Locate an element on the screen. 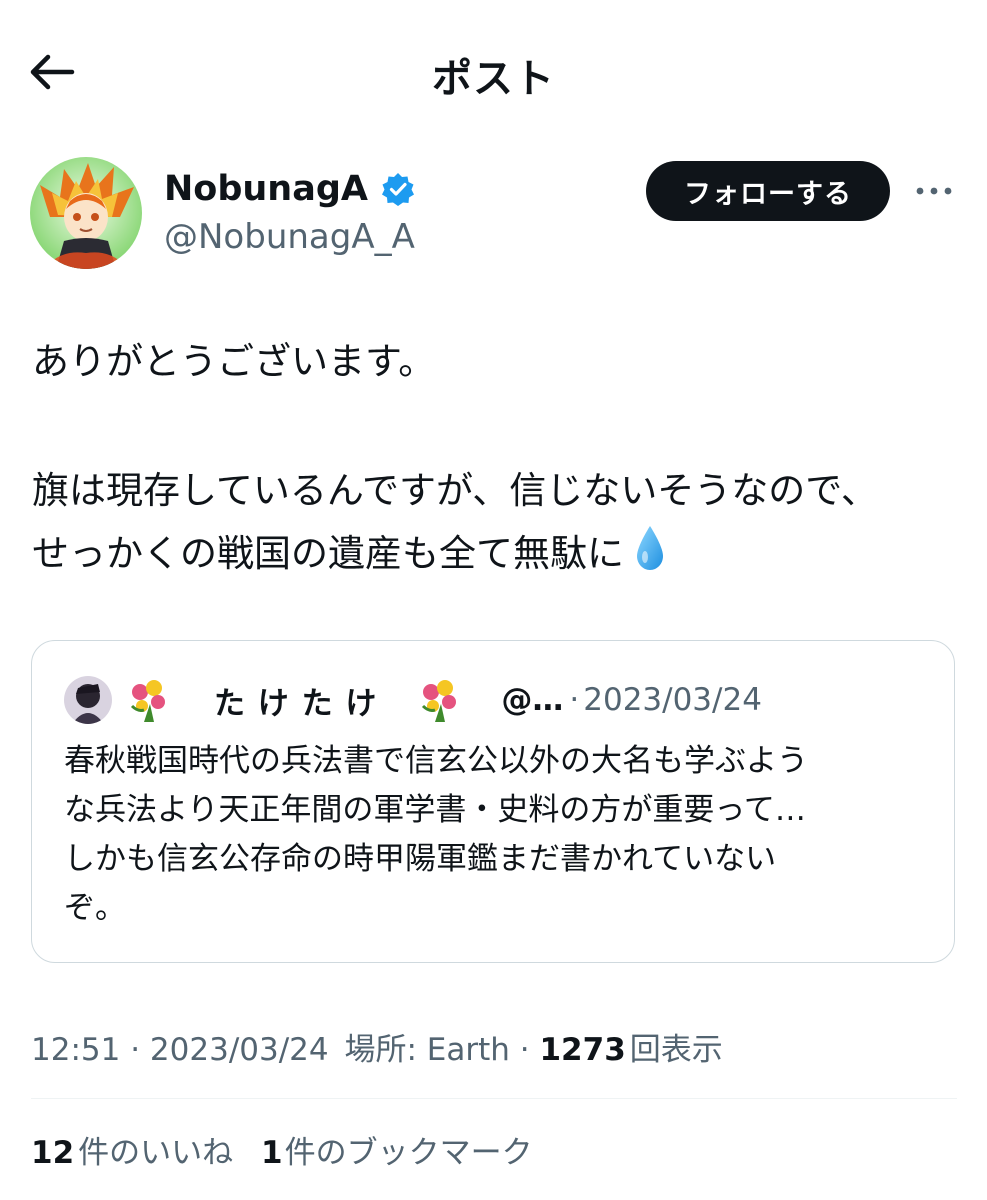 This screenshot has width=987, height=1200. views-count: 1273 is located at coordinates (582, 1050).